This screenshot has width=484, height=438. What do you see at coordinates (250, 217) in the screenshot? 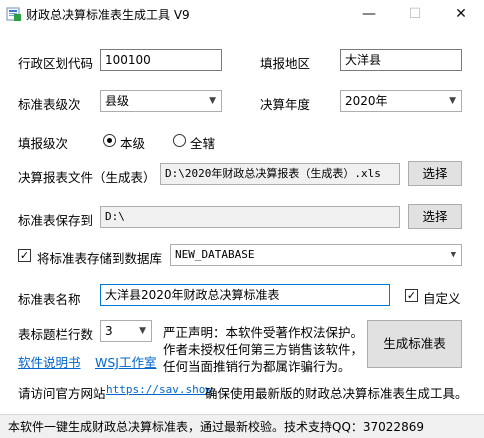
I see `save-to-input: D:\` at bounding box center [250, 217].